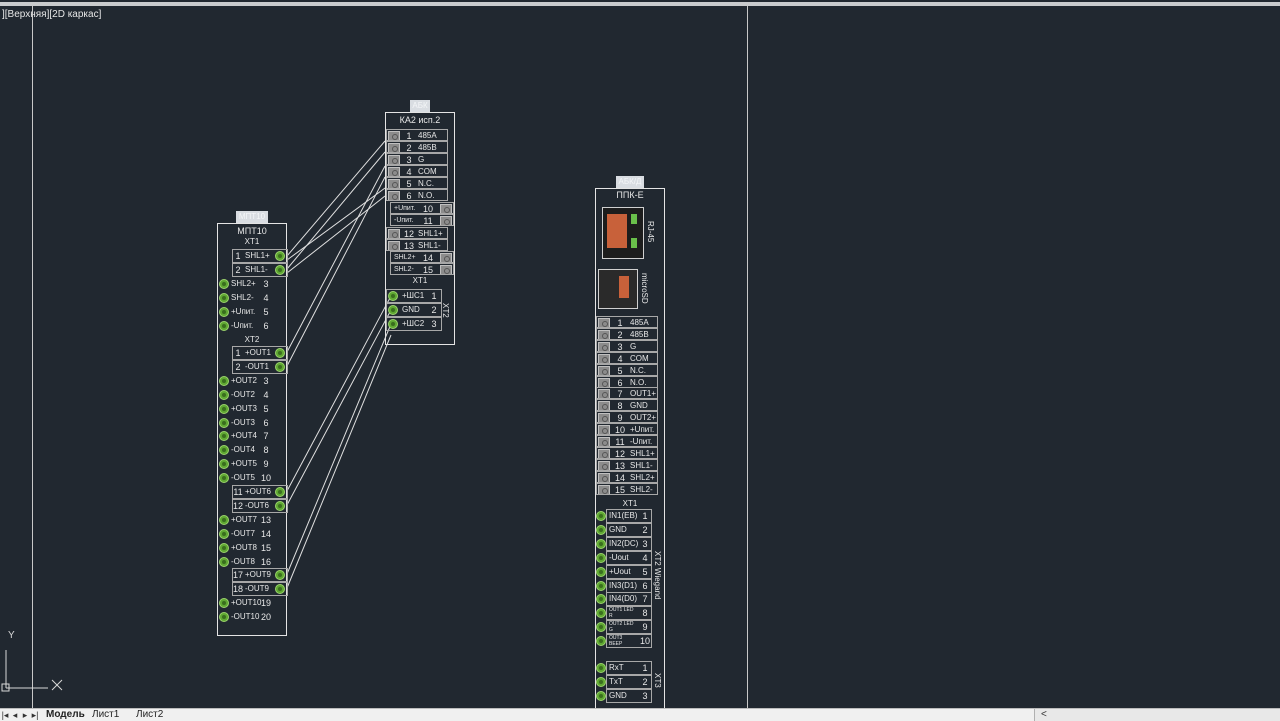  I want to click on first-tab-button: |◂, so click(5, 715).